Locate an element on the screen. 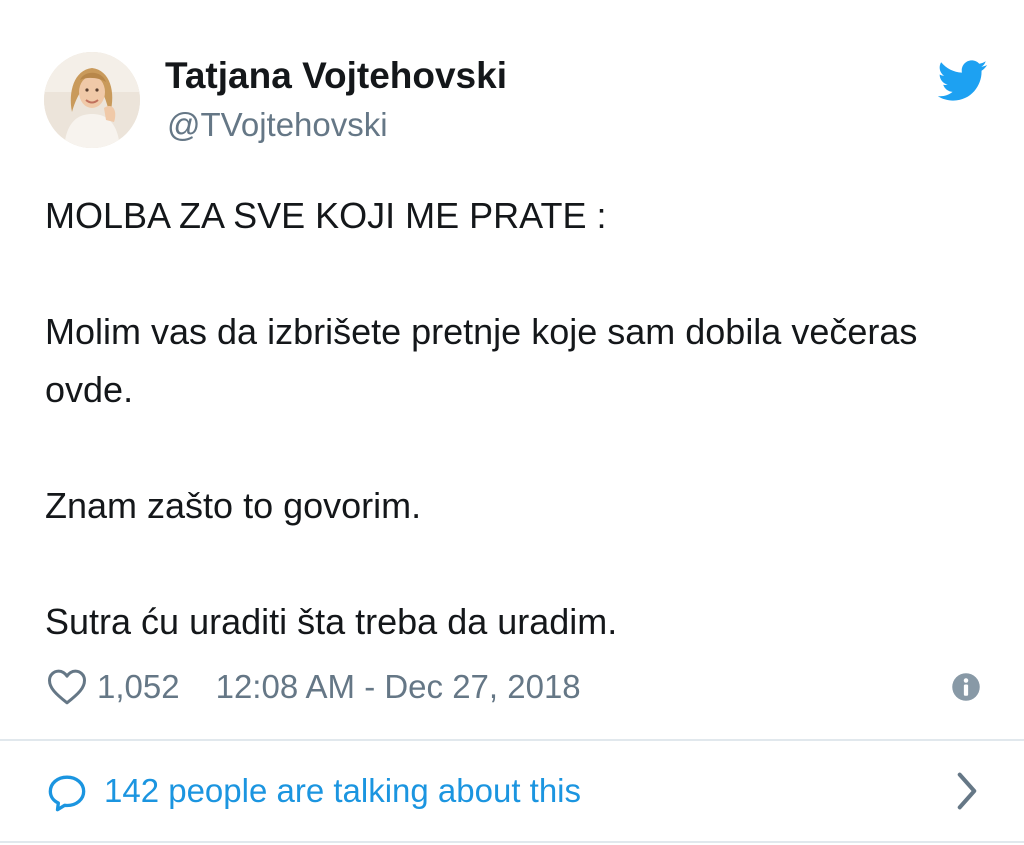  heart-icon is located at coordinates (67, 687).